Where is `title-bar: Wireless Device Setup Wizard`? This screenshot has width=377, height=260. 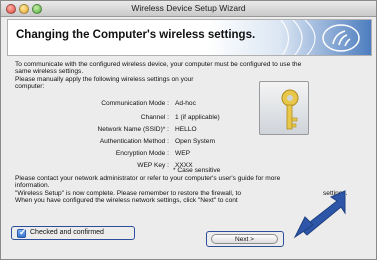
title-bar: Wireless Device Setup Wizard is located at coordinates (188, 9).